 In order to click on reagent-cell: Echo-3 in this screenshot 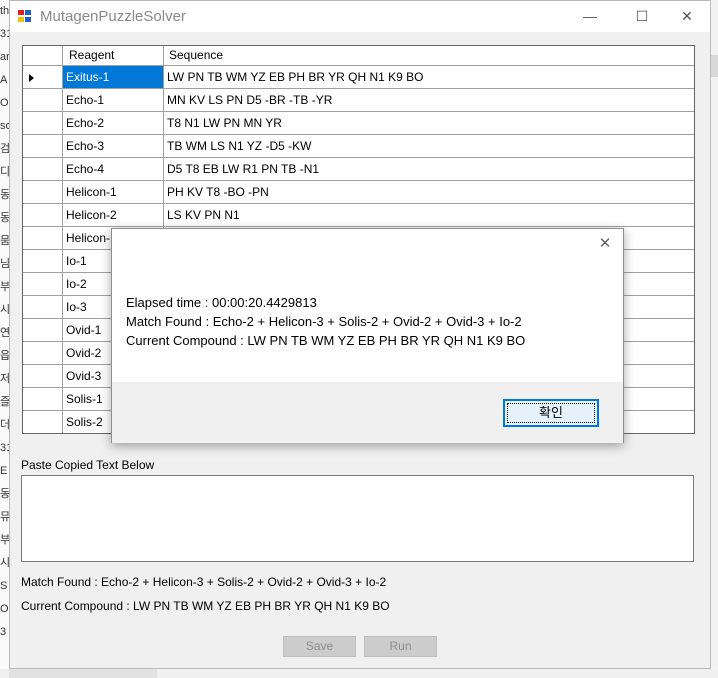, I will do `click(113, 146)`.